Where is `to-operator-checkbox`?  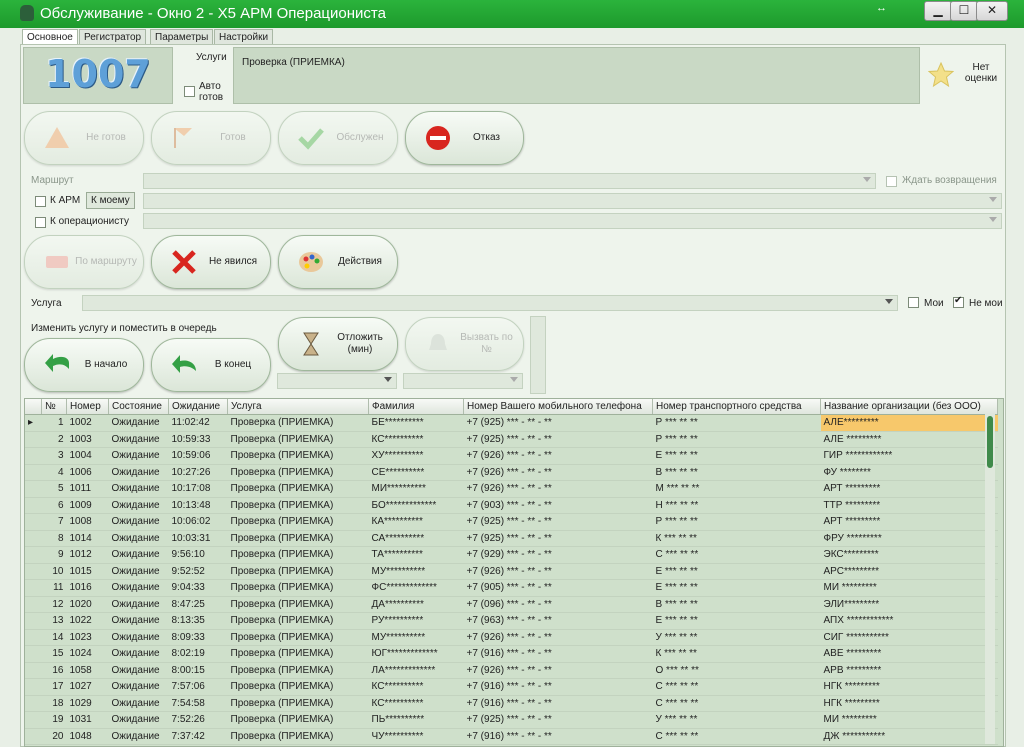
to-operator-checkbox is located at coordinates (40, 222).